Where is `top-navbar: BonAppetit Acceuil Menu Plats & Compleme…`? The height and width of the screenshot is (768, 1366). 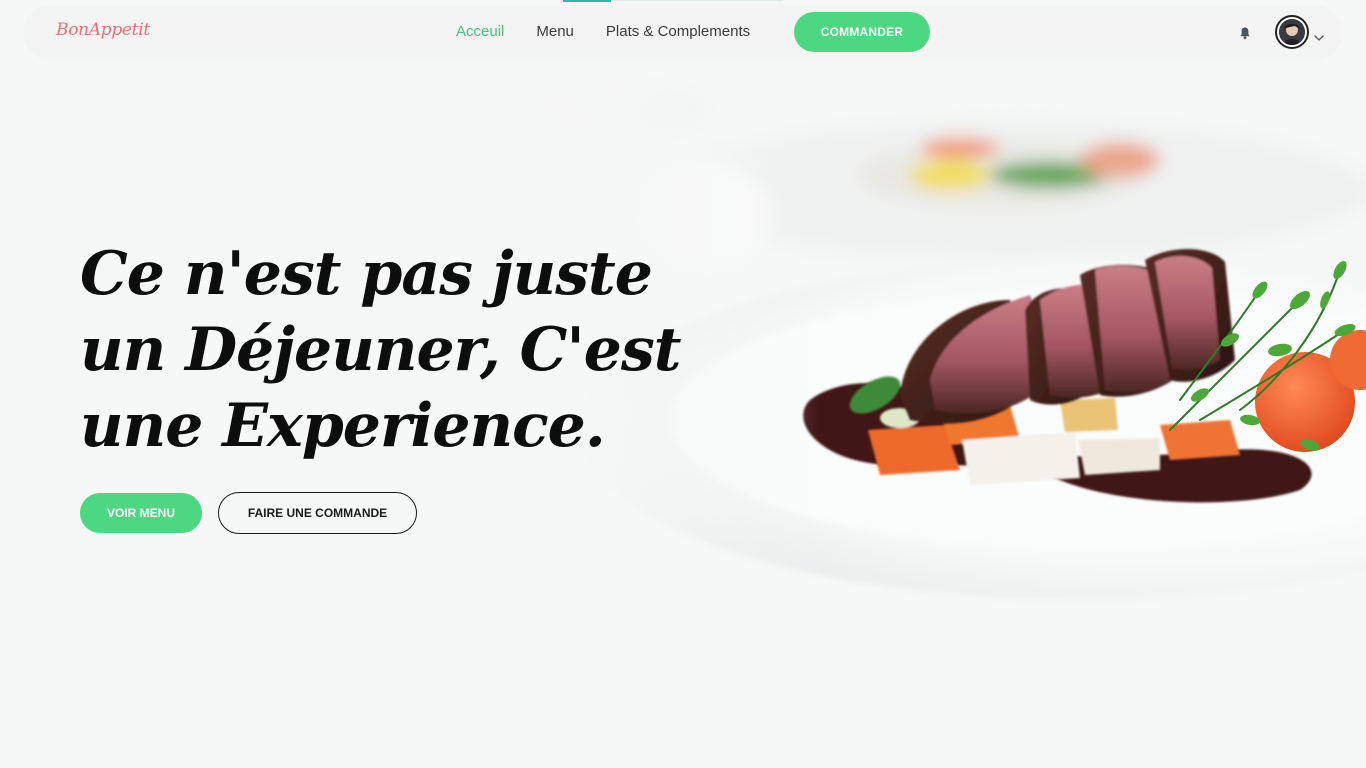 top-navbar: BonAppetit Acceuil Menu Plats & Compleme… is located at coordinates (683, 32).